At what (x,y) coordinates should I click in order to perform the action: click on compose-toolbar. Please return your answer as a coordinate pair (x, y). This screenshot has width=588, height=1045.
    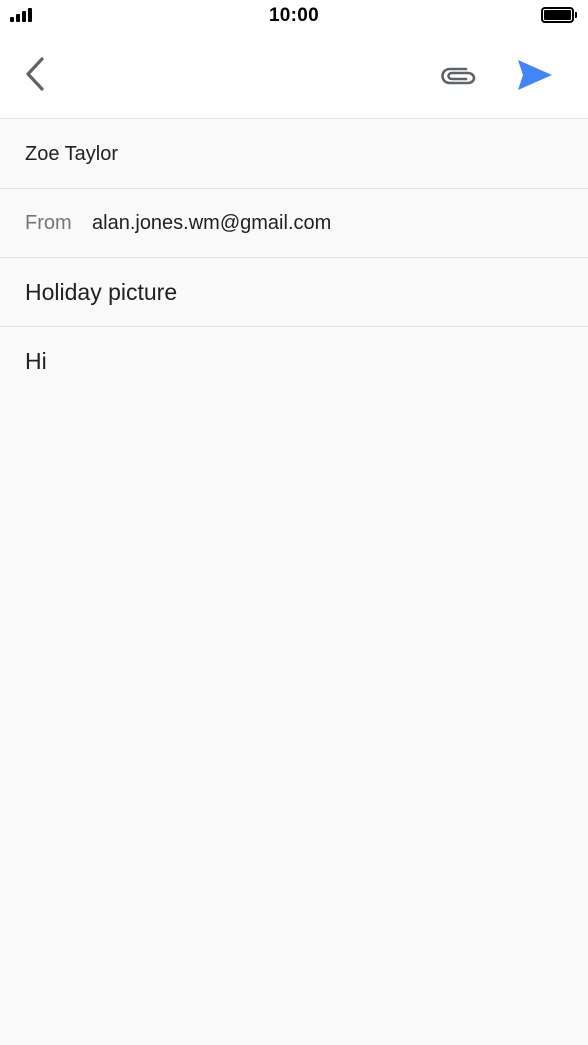
    Looking at the image, I should click on (294, 76).